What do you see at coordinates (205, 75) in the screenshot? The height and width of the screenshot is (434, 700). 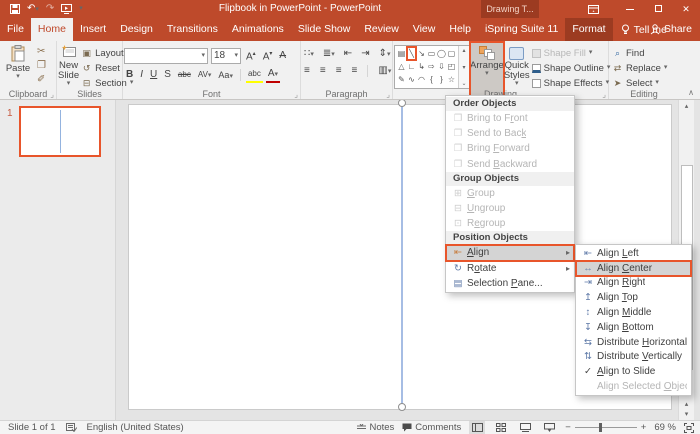 I see `character-spacing-button: AV▾` at bounding box center [205, 75].